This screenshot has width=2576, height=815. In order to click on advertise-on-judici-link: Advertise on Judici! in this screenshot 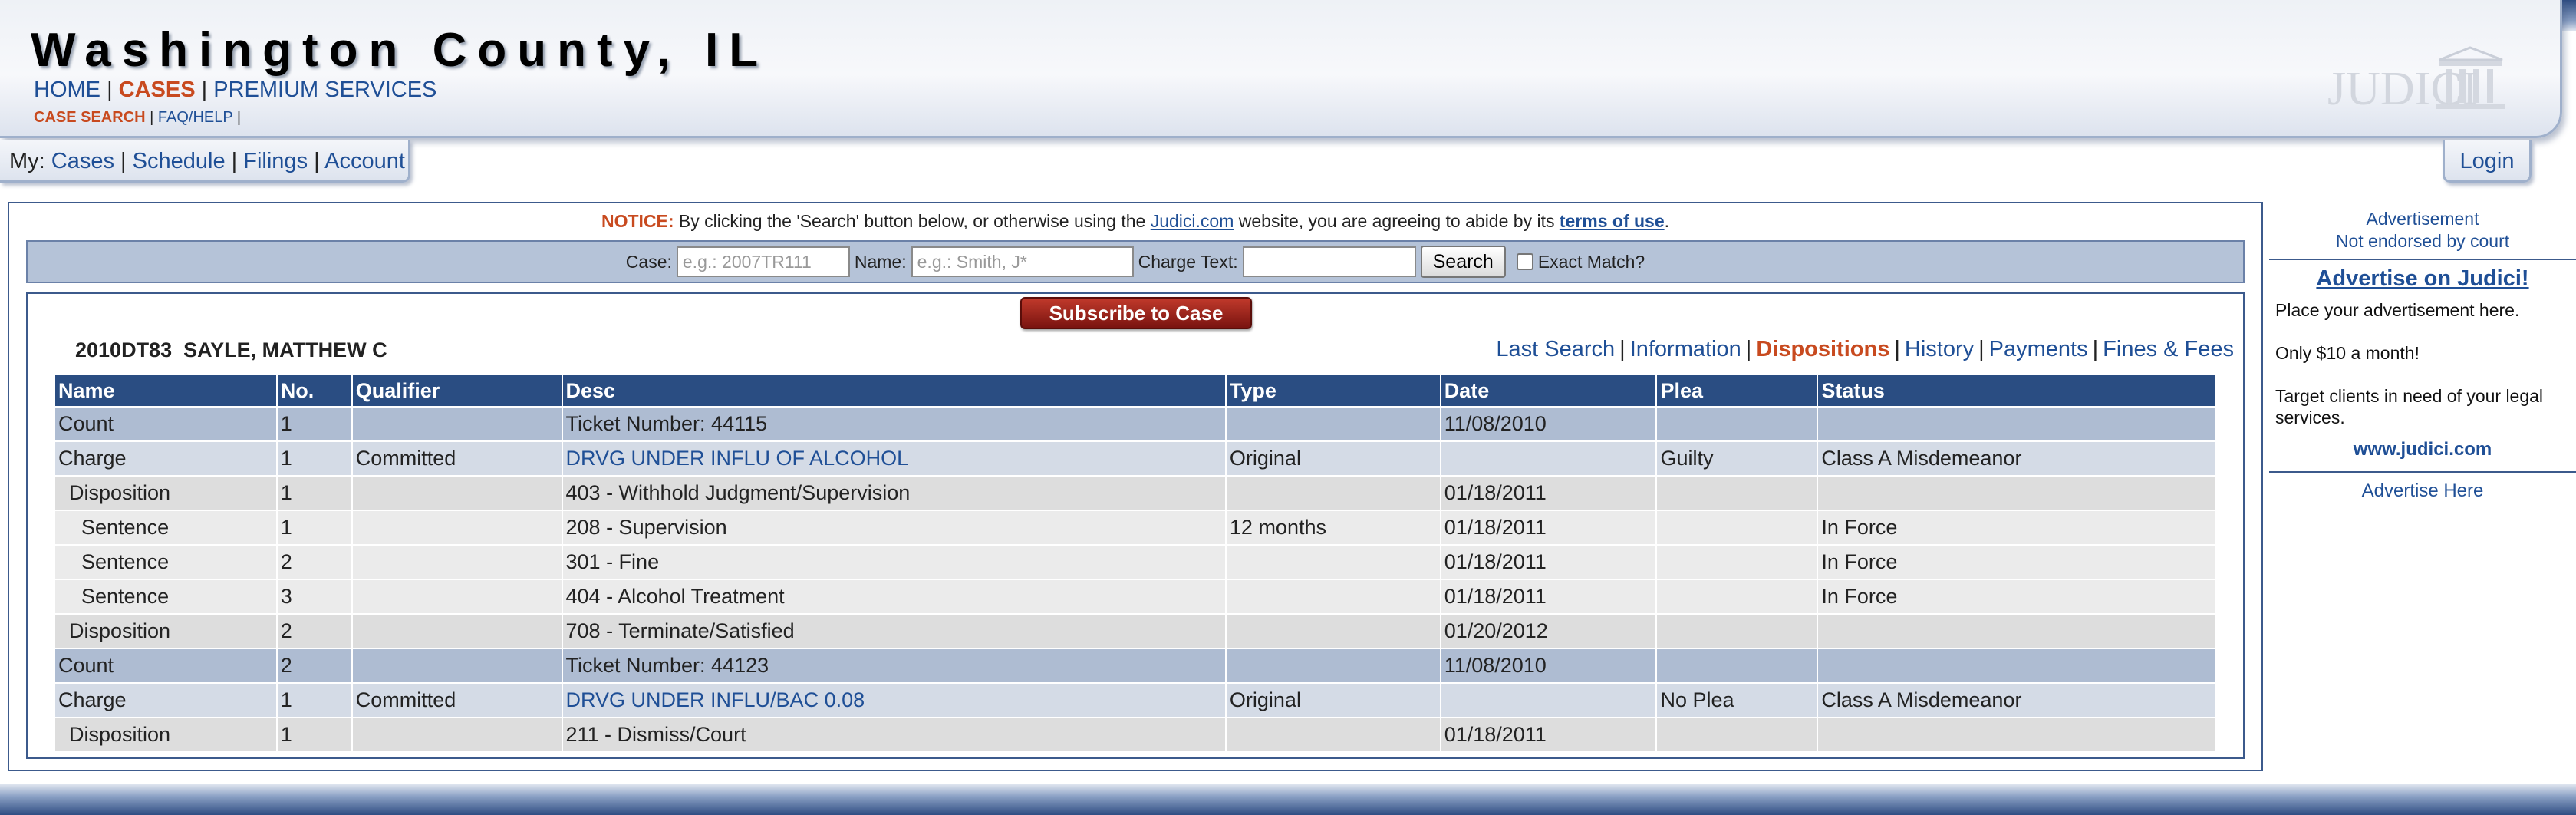, I will do `click(2422, 279)`.